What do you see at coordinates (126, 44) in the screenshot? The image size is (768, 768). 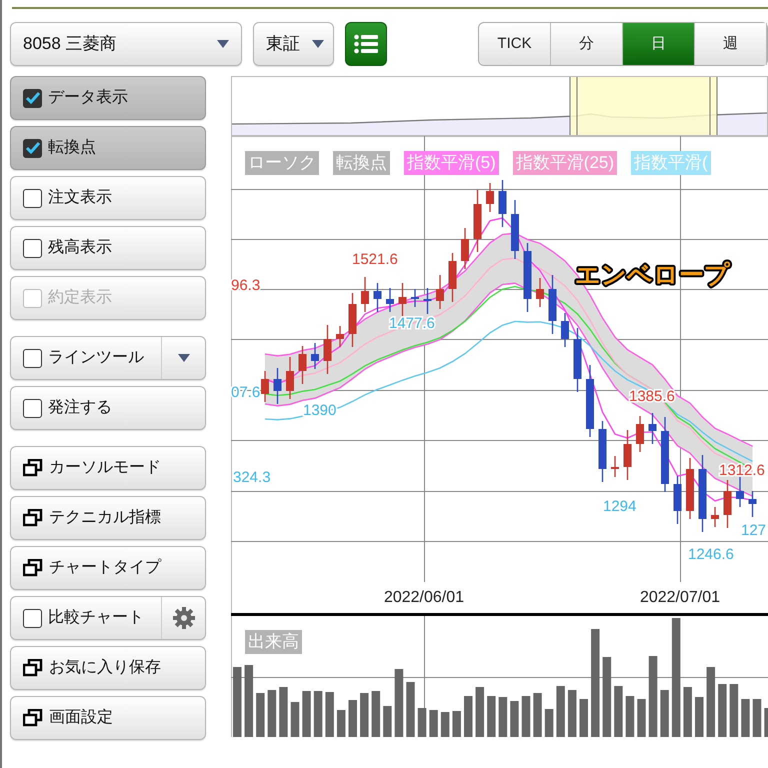 I see `symbol-select: 8058 三菱商` at bounding box center [126, 44].